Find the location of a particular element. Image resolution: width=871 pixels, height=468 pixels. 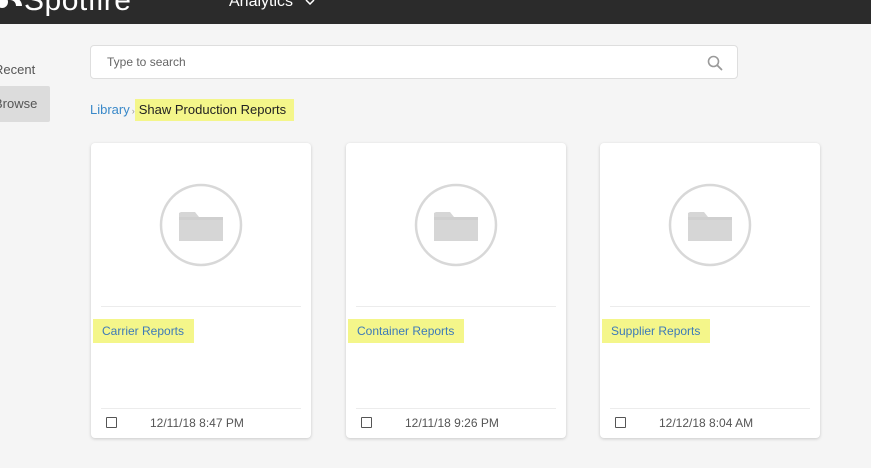

modified-date: 12/11/18 9:26 PM is located at coordinates (452, 423).